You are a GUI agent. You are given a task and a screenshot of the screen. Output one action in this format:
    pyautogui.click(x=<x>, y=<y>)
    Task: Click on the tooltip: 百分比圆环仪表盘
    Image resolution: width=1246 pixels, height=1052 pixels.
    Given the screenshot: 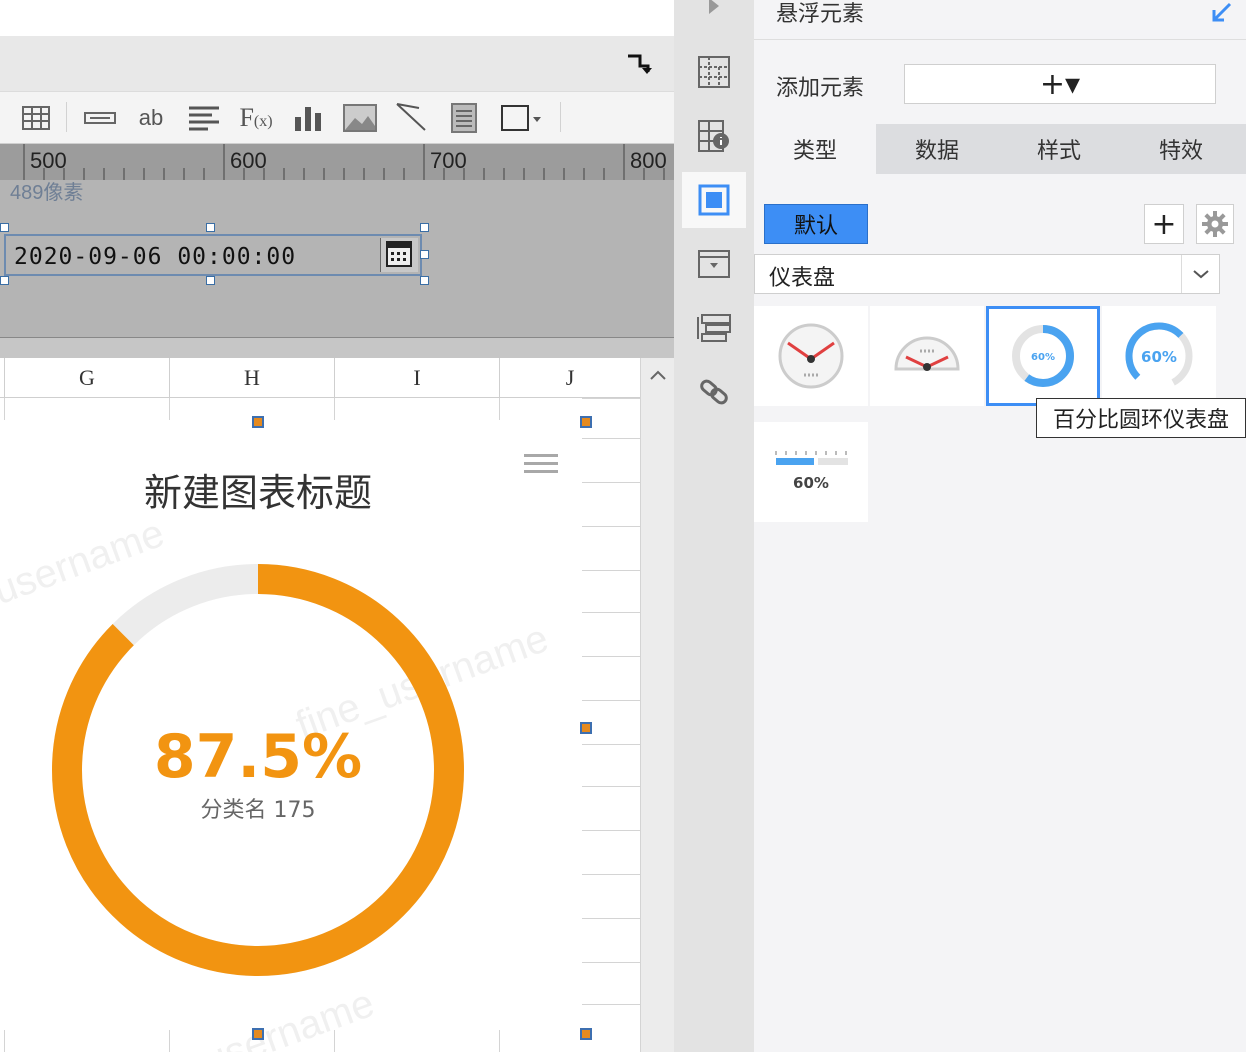 What is the action you would take?
    pyautogui.click(x=1141, y=418)
    